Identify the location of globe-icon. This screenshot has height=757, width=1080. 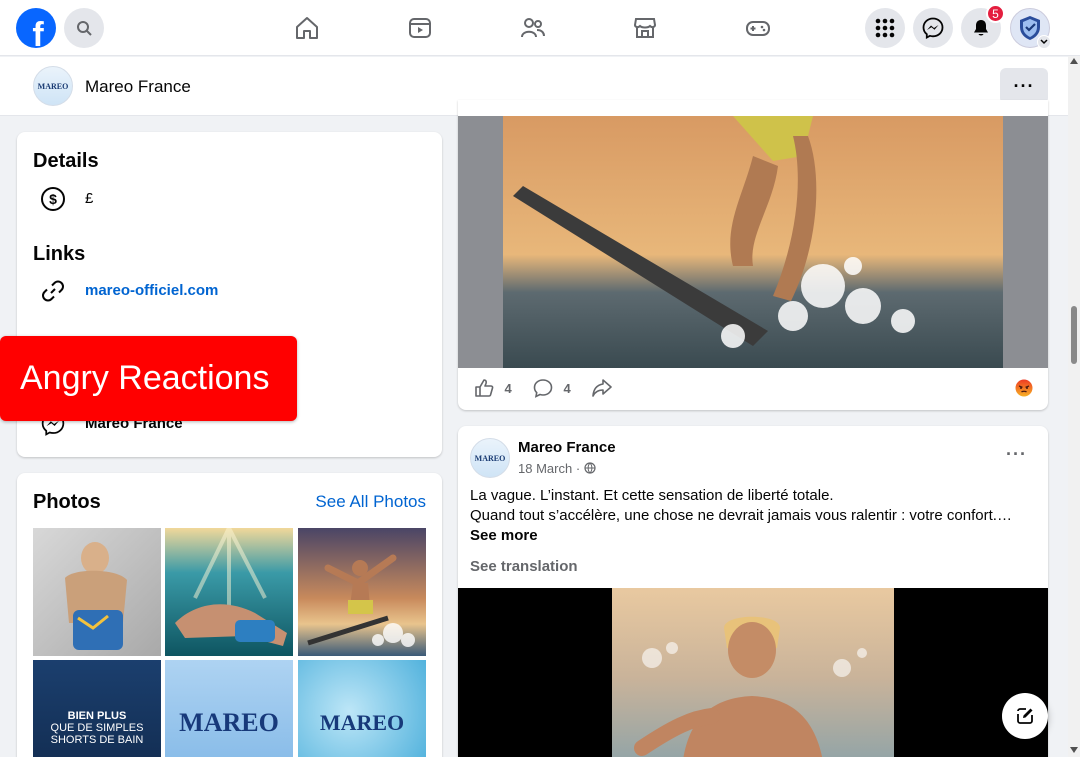
(590, 468).